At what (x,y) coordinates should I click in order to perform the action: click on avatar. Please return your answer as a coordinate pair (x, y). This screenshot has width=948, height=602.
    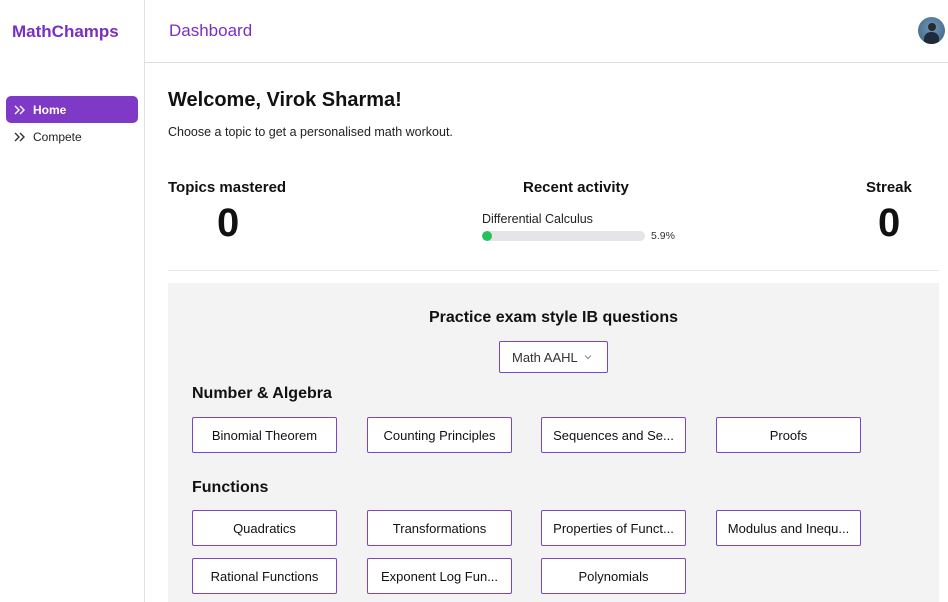
    Looking at the image, I should click on (931, 30).